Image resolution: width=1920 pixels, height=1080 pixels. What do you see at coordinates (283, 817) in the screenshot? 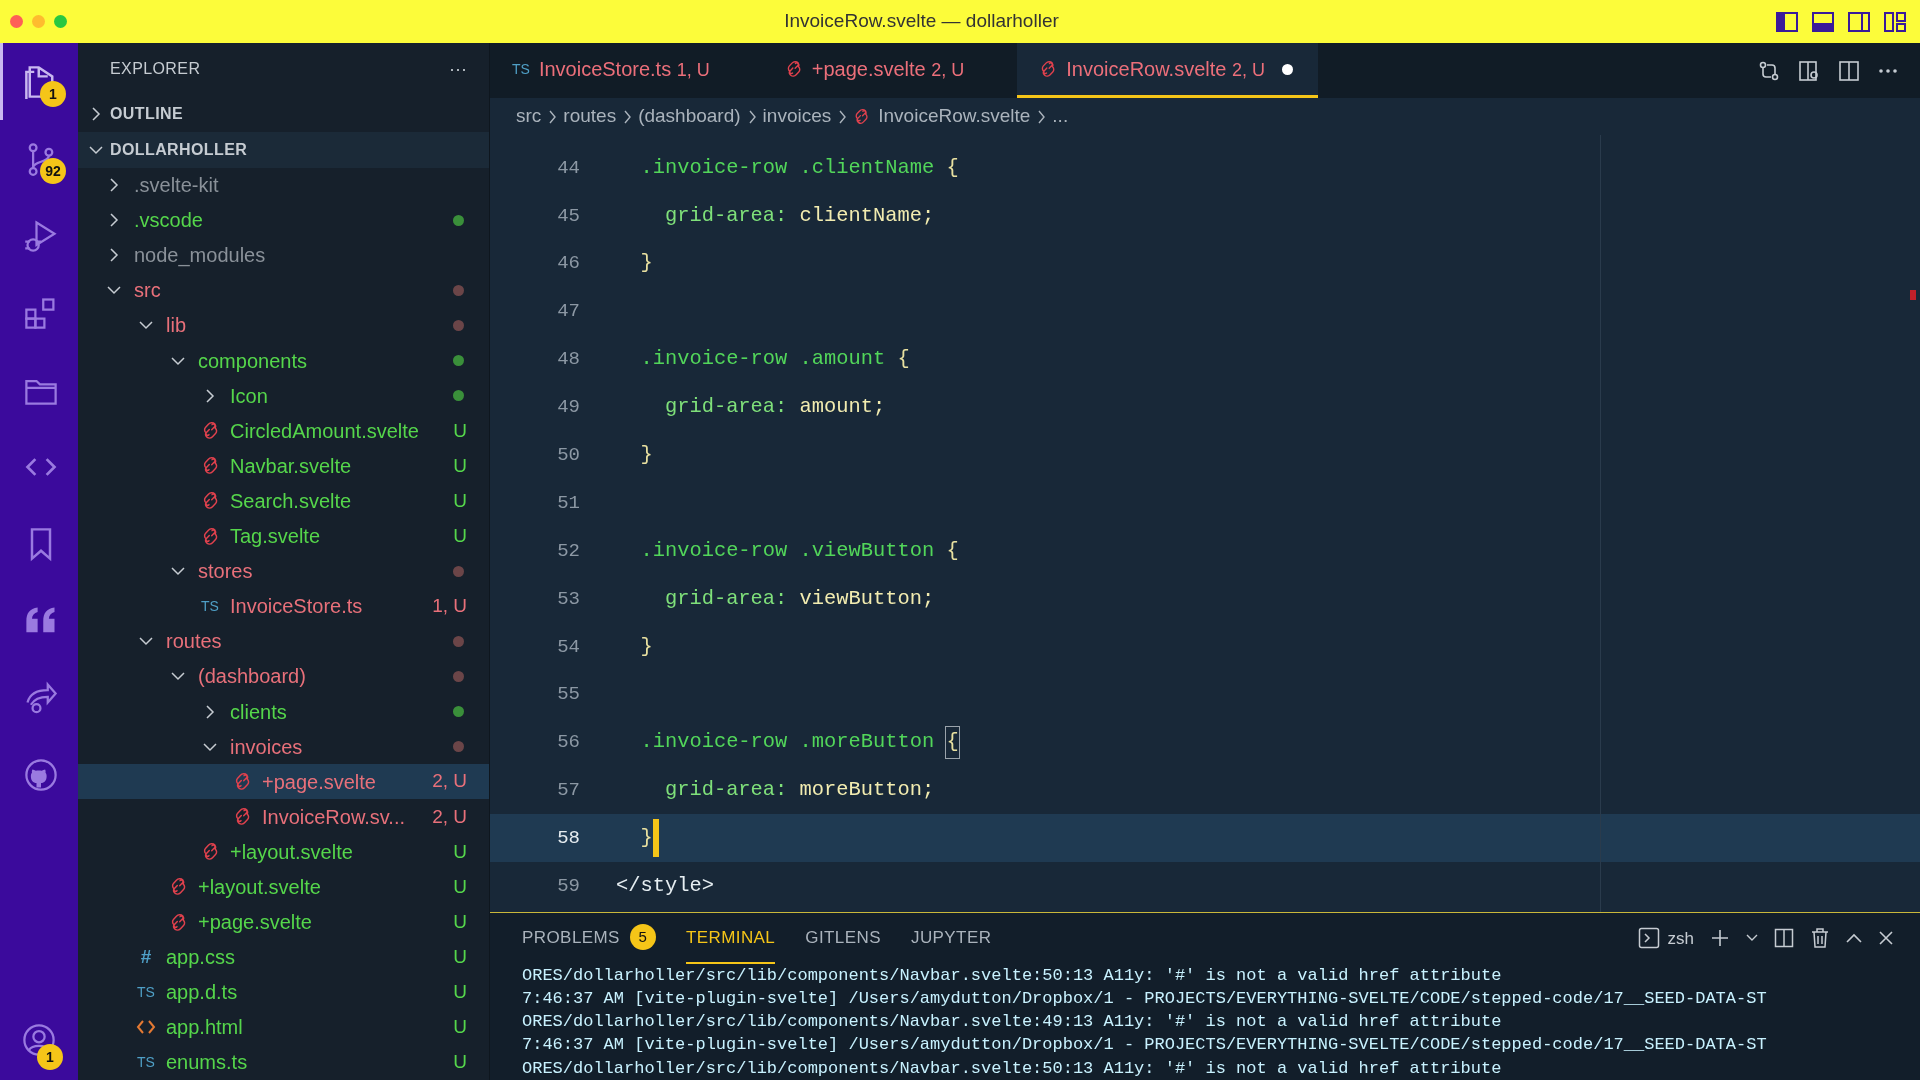
I see `tree-item: InvoiceRow.sv... 2, U` at bounding box center [283, 817].